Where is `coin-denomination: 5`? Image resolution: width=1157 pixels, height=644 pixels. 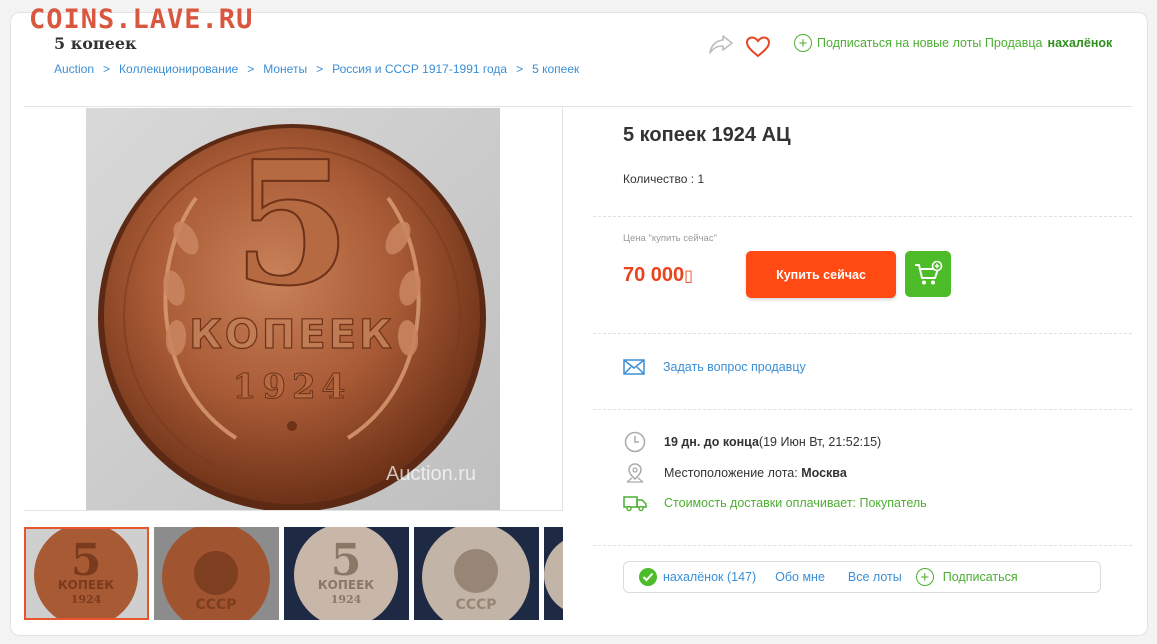 coin-denomination: 5 is located at coordinates (292, 224).